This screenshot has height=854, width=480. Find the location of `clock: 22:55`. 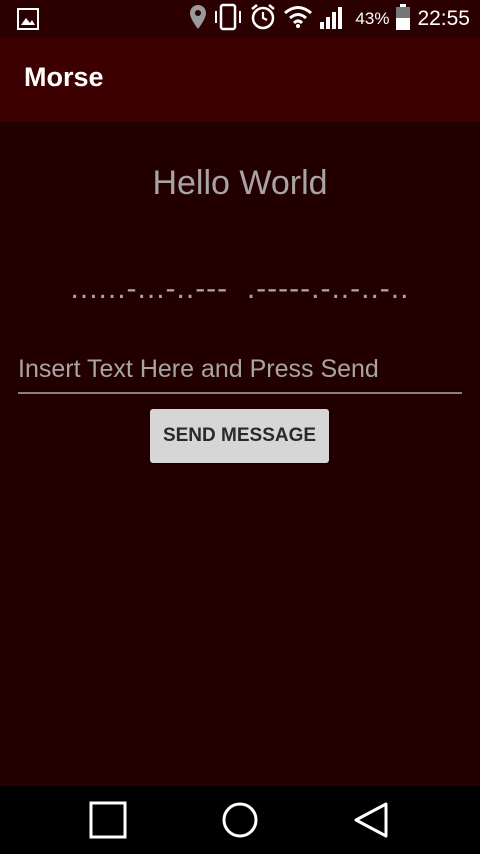

clock: 22:55 is located at coordinates (443, 18).